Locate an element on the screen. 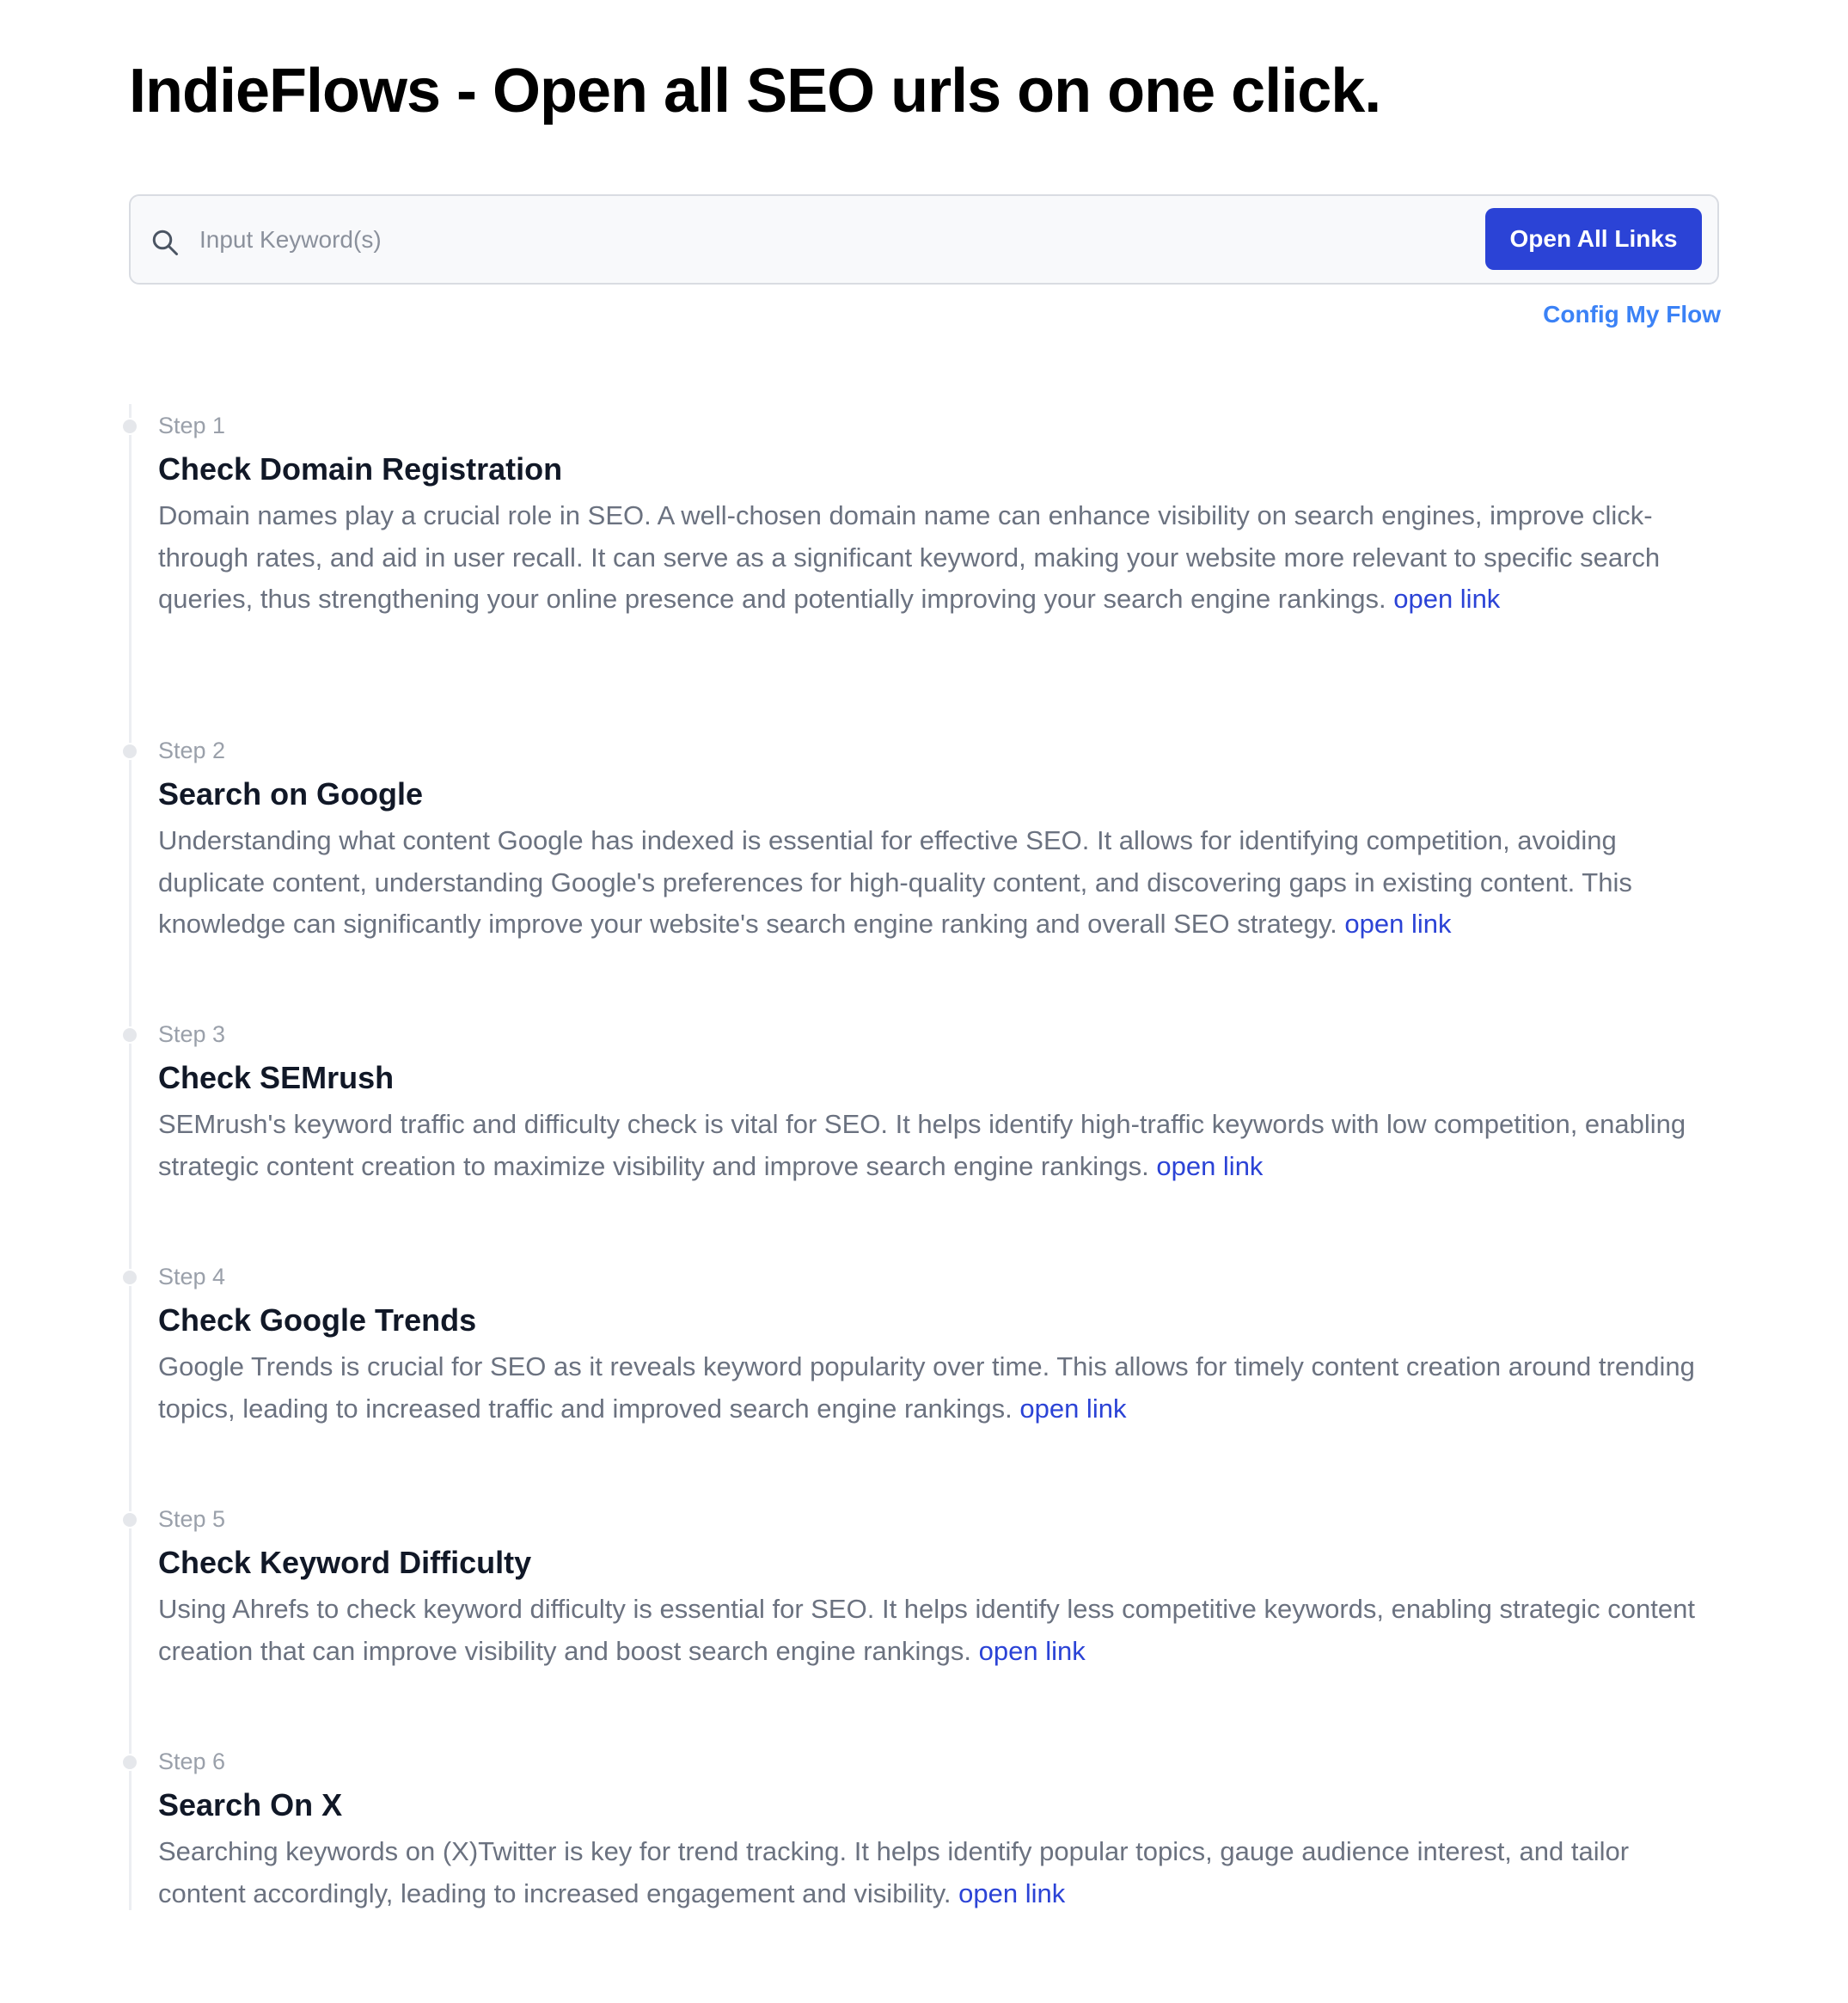 The width and height of the screenshot is (1848, 2003). step-number: Step 3 is located at coordinates (192, 1034).